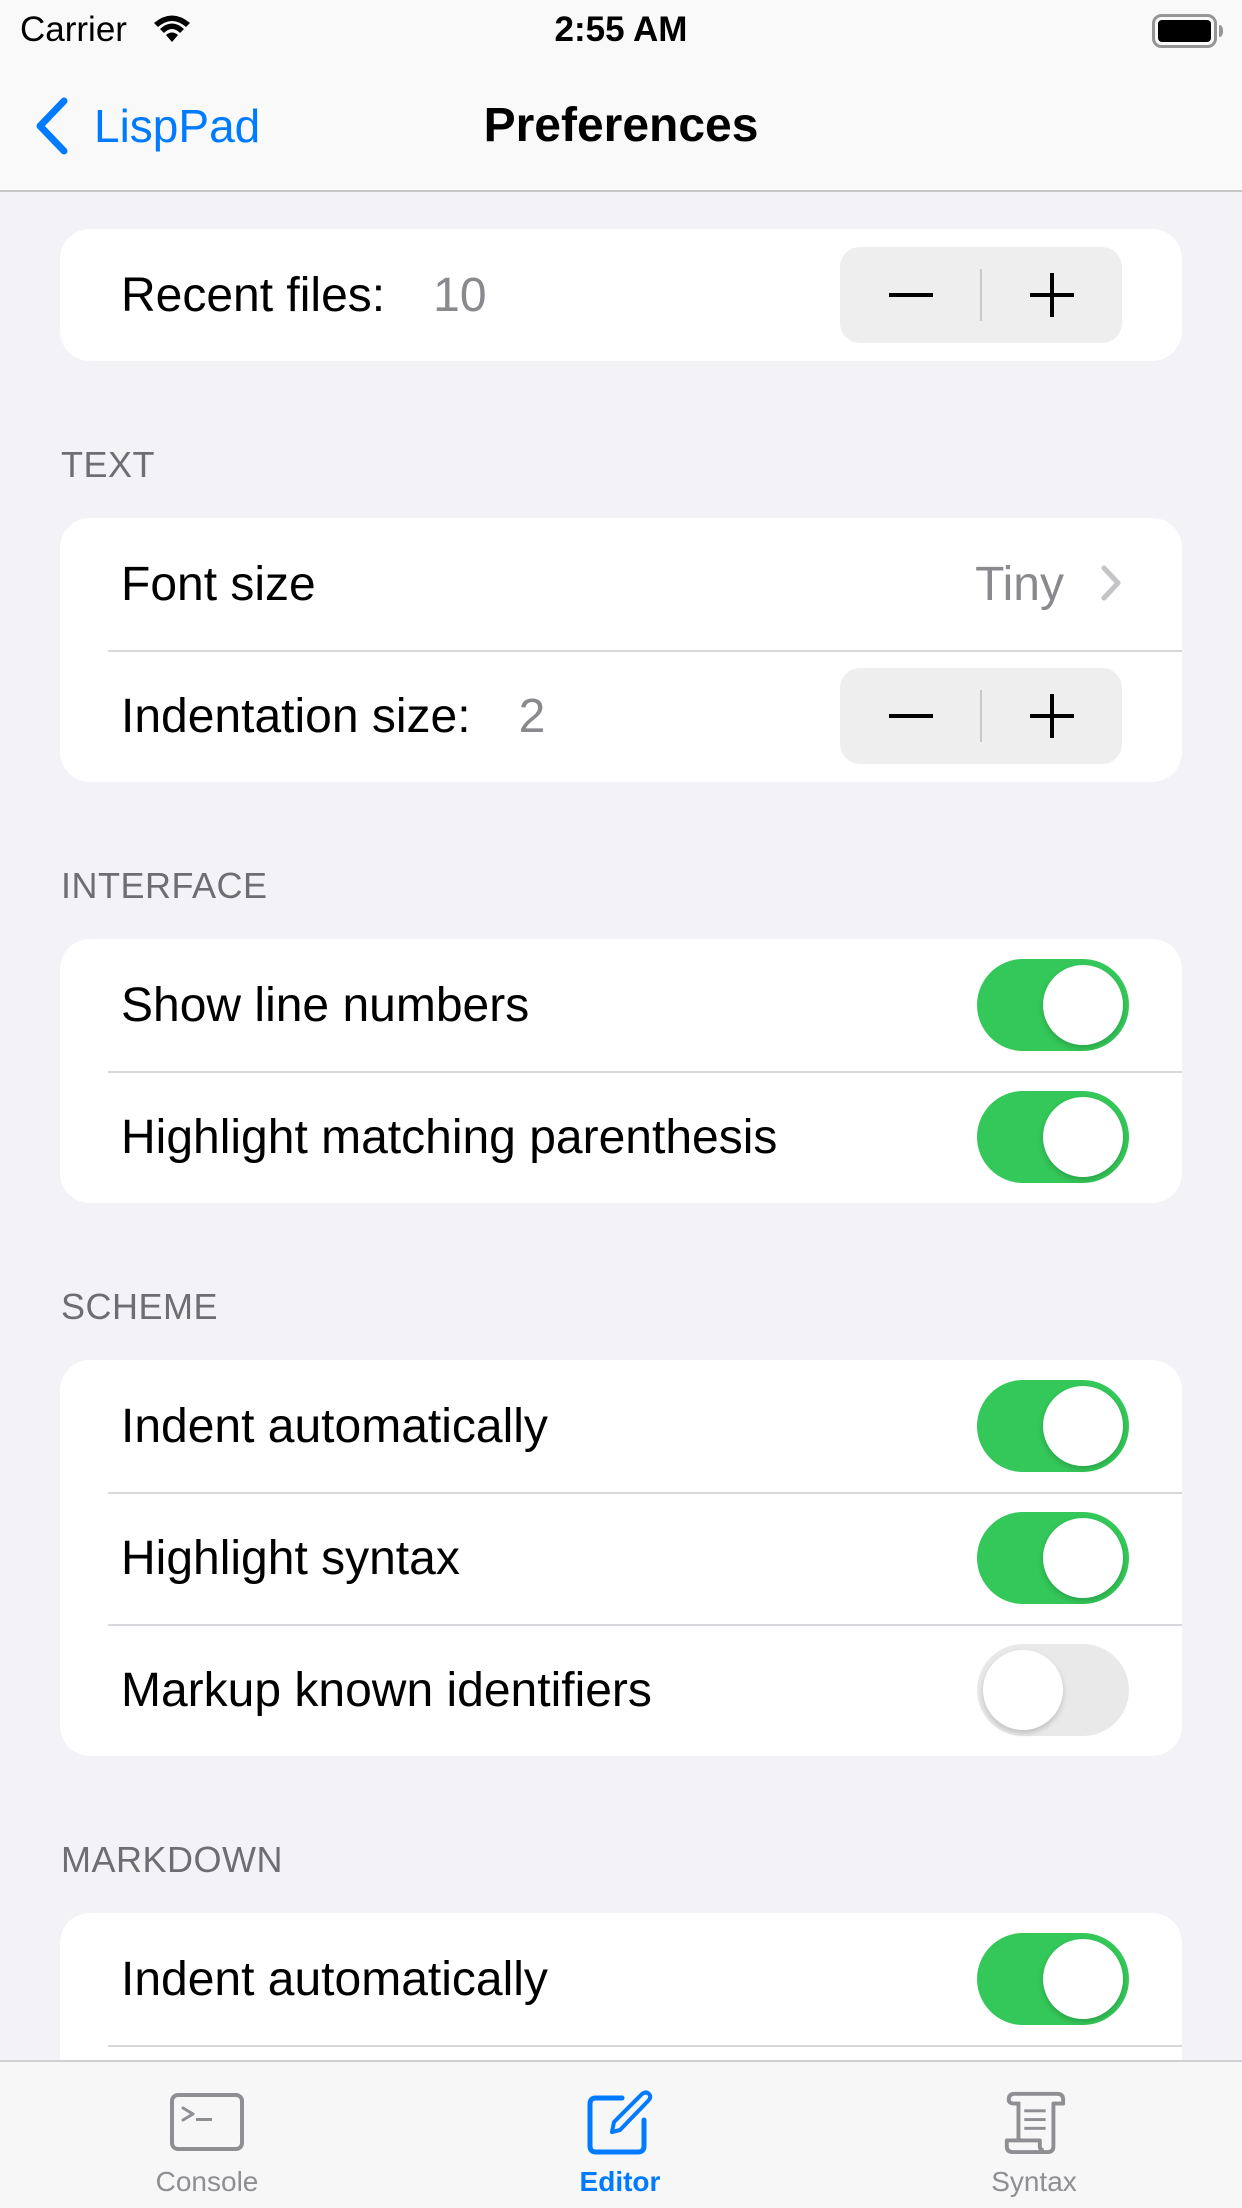  I want to click on tab-label: Syntax, so click(1034, 2181).